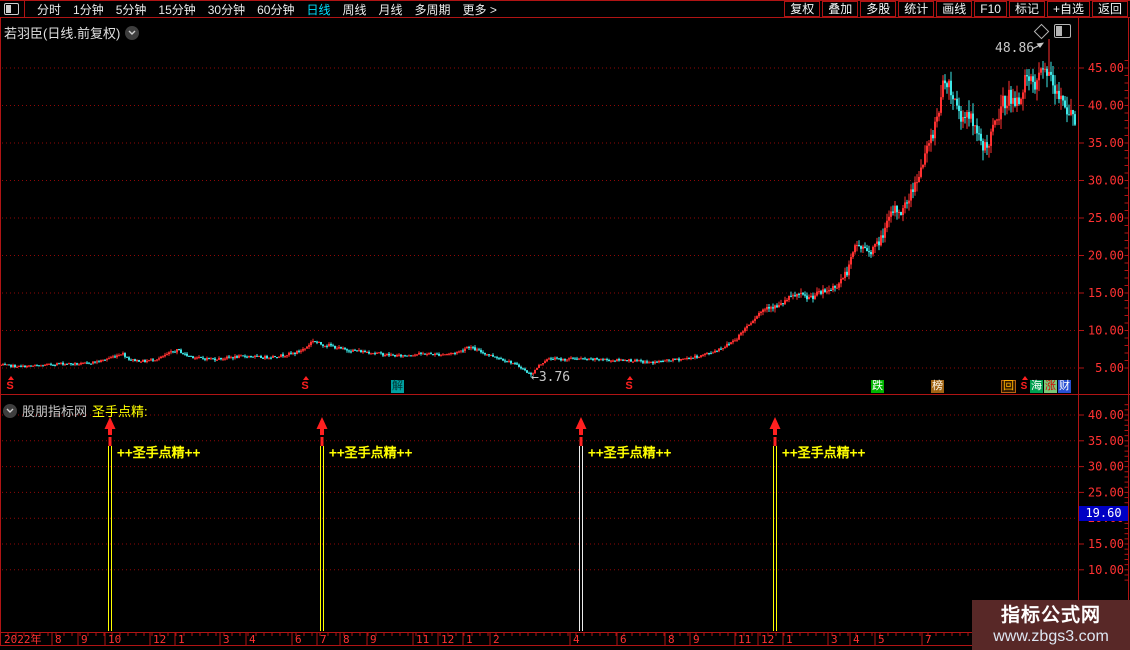 The width and height of the screenshot is (1130, 650). I want to click on toolbar-button-返回: 返回, so click(1109, 9).